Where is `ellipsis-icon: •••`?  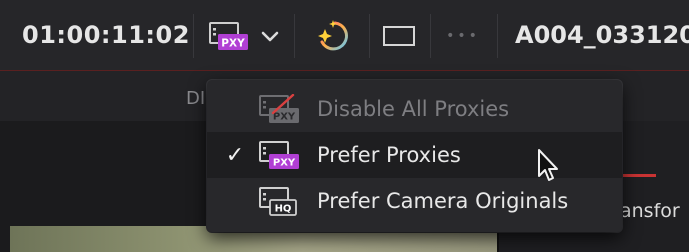
ellipsis-icon: ••• is located at coordinates (463, 36).